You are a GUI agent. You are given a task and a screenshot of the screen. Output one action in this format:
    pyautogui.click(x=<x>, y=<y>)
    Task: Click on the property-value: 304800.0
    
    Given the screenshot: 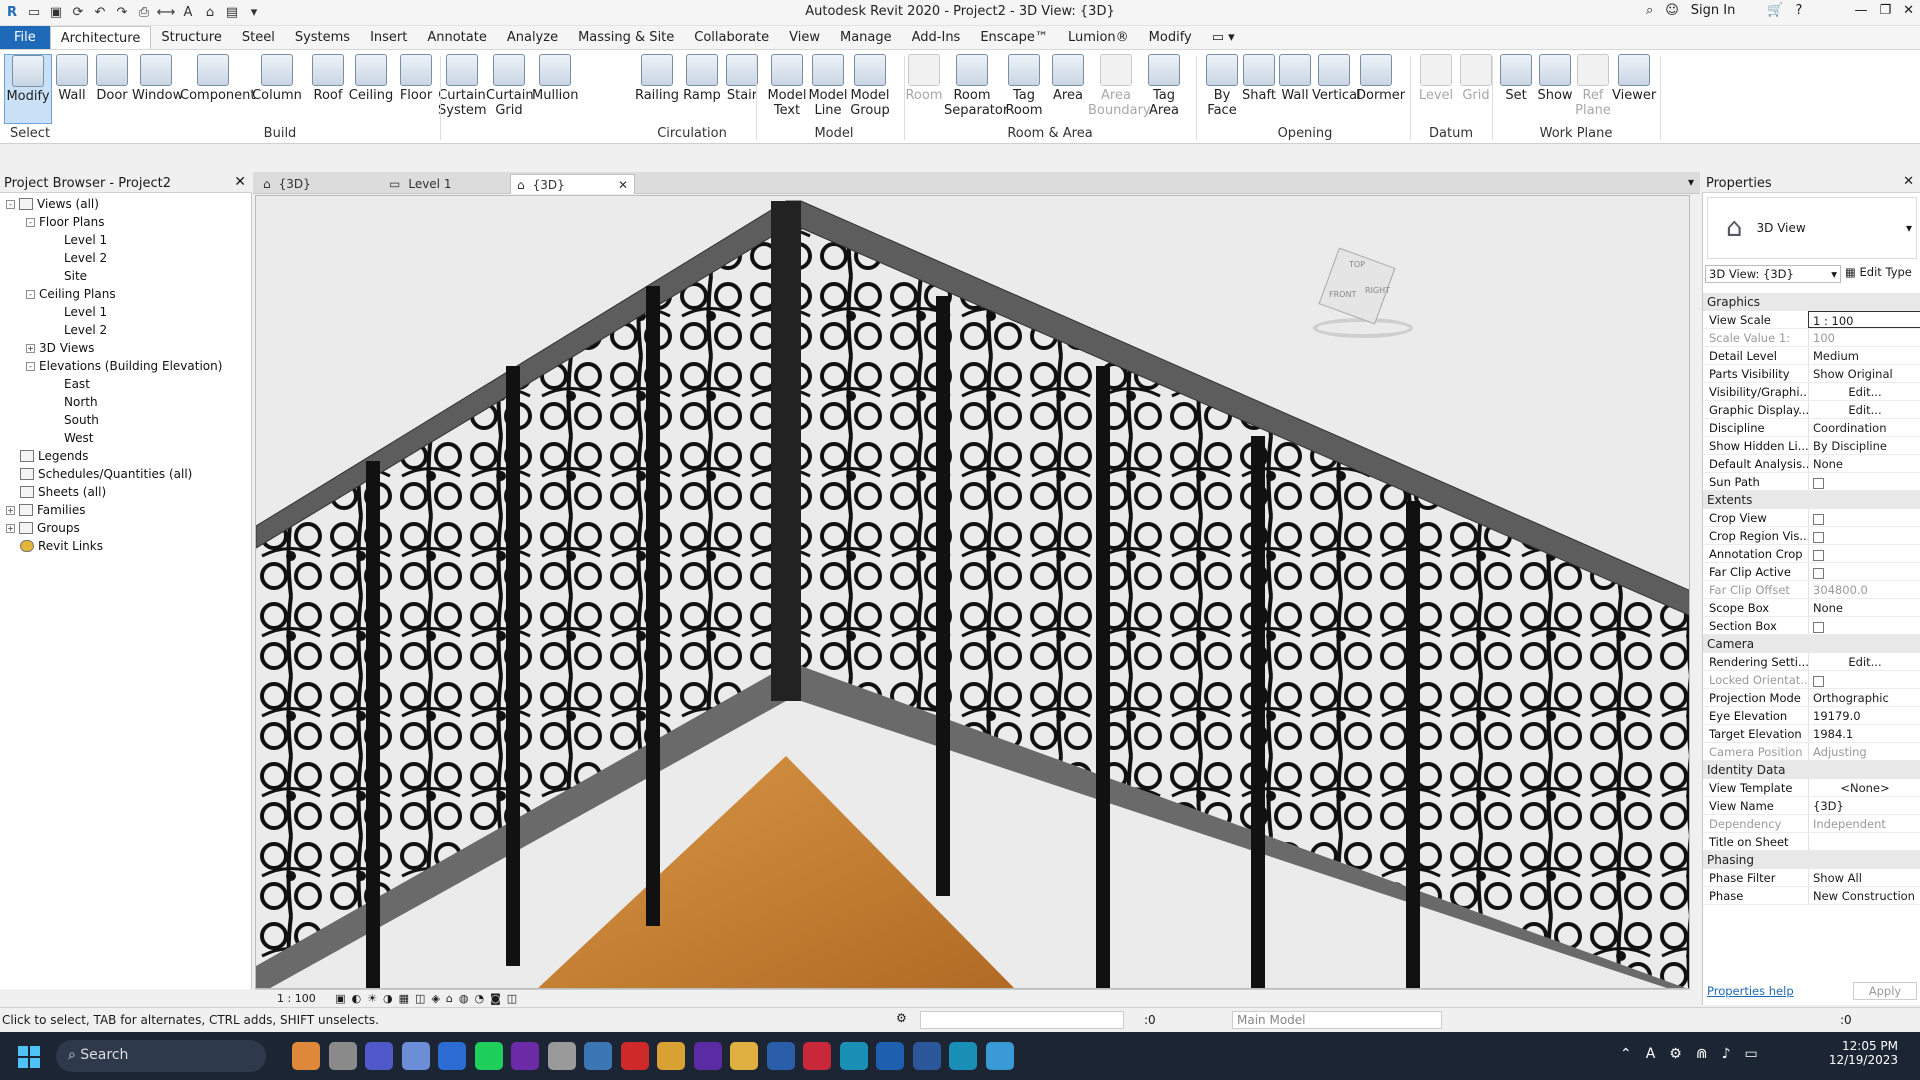 What is the action you would take?
    pyautogui.click(x=1864, y=589)
    